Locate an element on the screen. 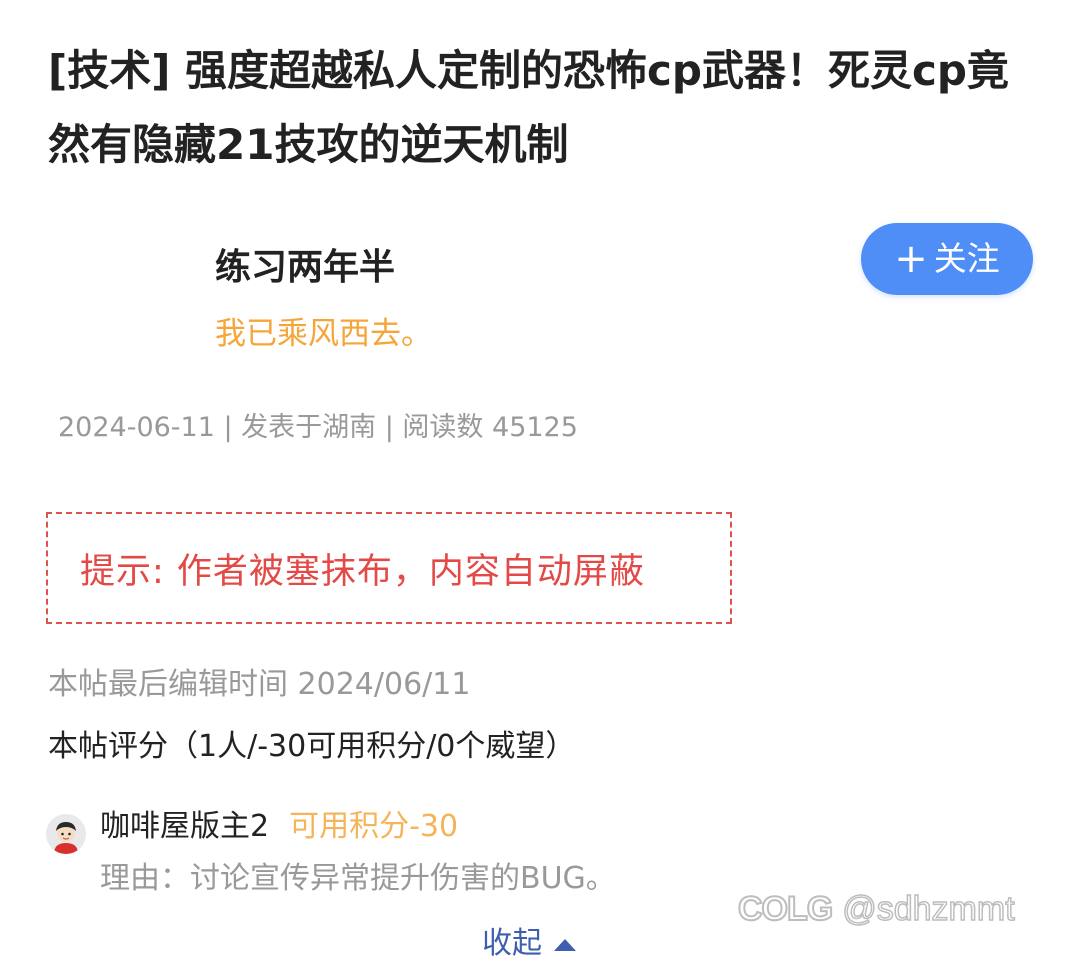 The image size is (1080, 966). rater-name: 咖啡屋版主2 is located at coordinates (184, 827).